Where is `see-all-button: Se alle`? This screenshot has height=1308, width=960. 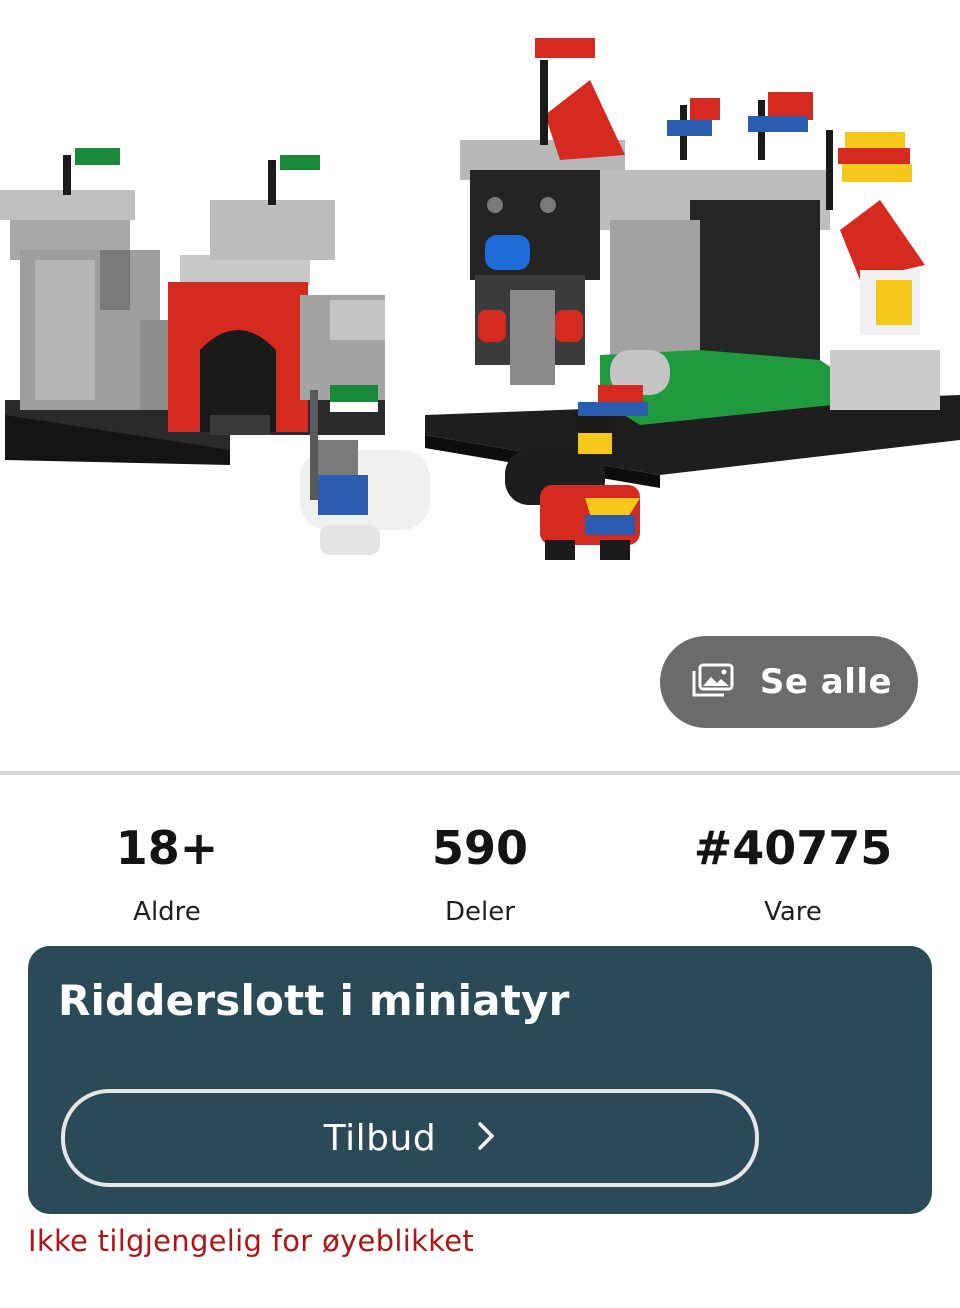 see-all-button: Se alle is located at coordinates (789, 682).